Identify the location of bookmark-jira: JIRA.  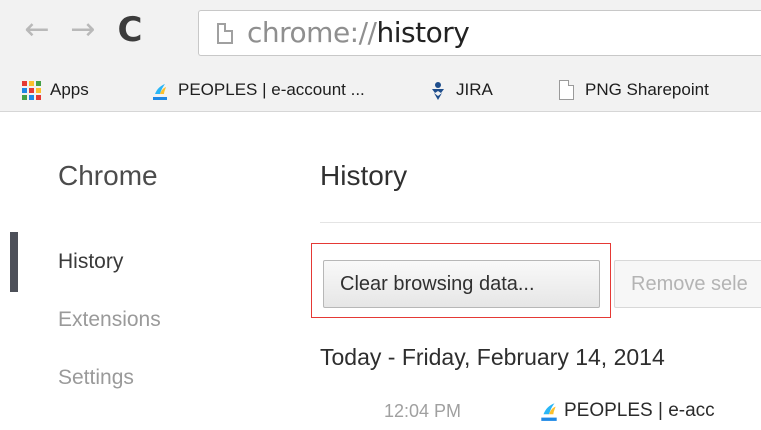
(478, 90).